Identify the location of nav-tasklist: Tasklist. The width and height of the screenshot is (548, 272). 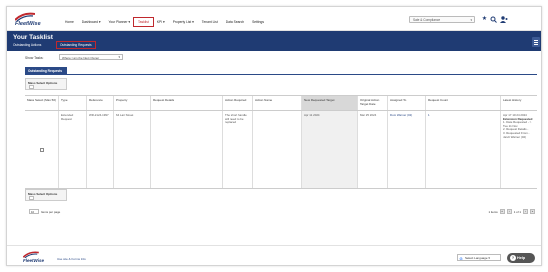
(143, 22).